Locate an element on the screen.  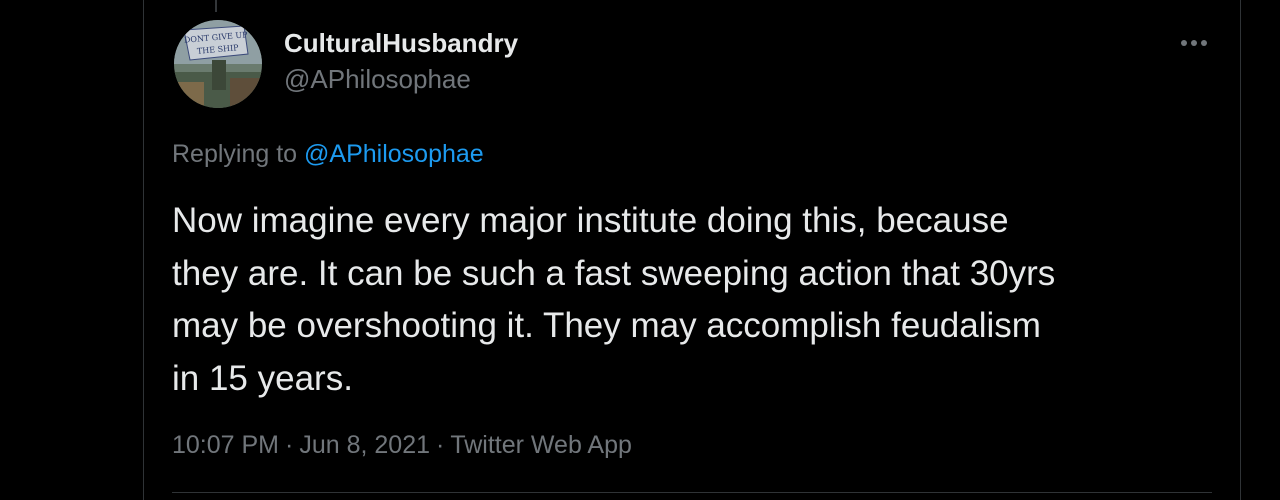
divider is located at coordinates (692, 492).